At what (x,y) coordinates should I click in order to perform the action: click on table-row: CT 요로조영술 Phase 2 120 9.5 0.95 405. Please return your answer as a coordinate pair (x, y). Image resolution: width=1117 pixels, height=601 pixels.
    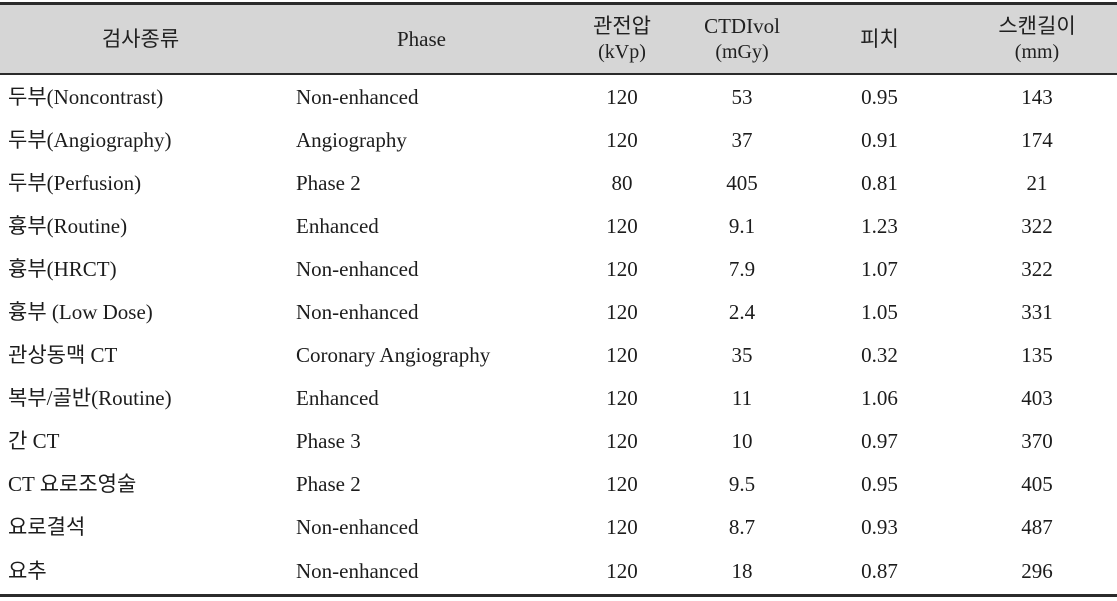
    Looking at the image, I should click on (558, 483).